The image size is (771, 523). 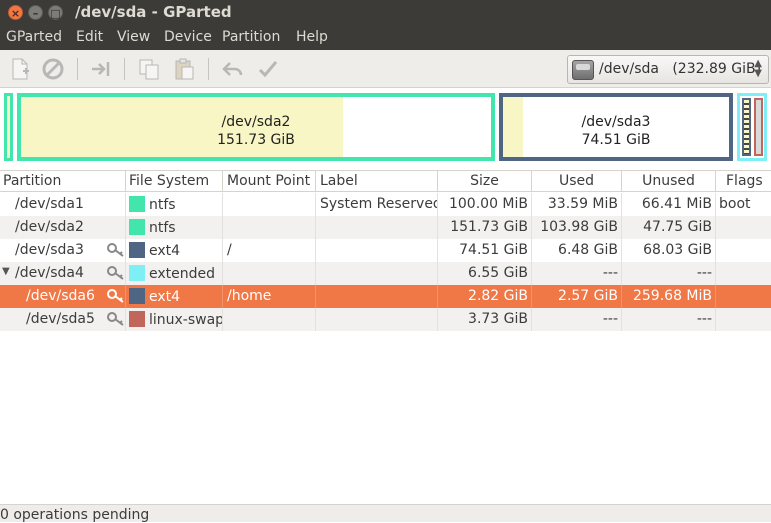 I want to click on diskmap-sda3-size: 74.51 GiB, so click(x=616, y=140).